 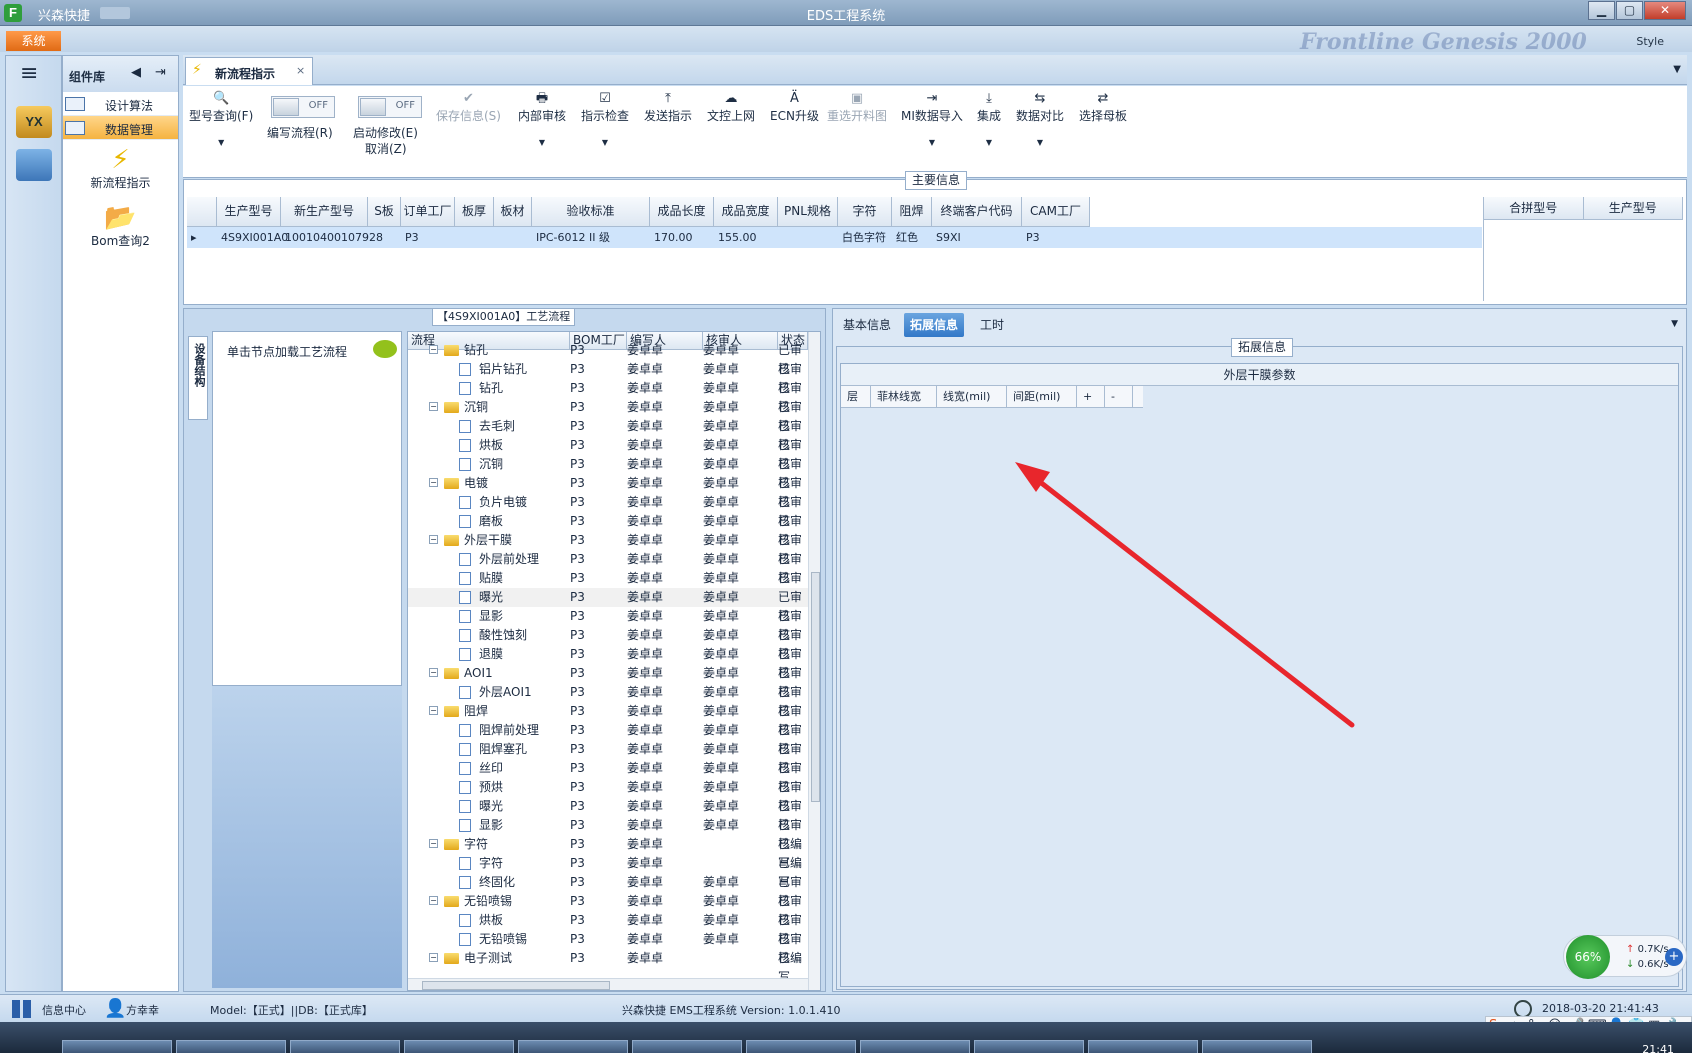 What do you see at coordinates (1588, 957) in the screenshot?
I see `memory-gauge: 66%` at bounding box center [1588, 957].